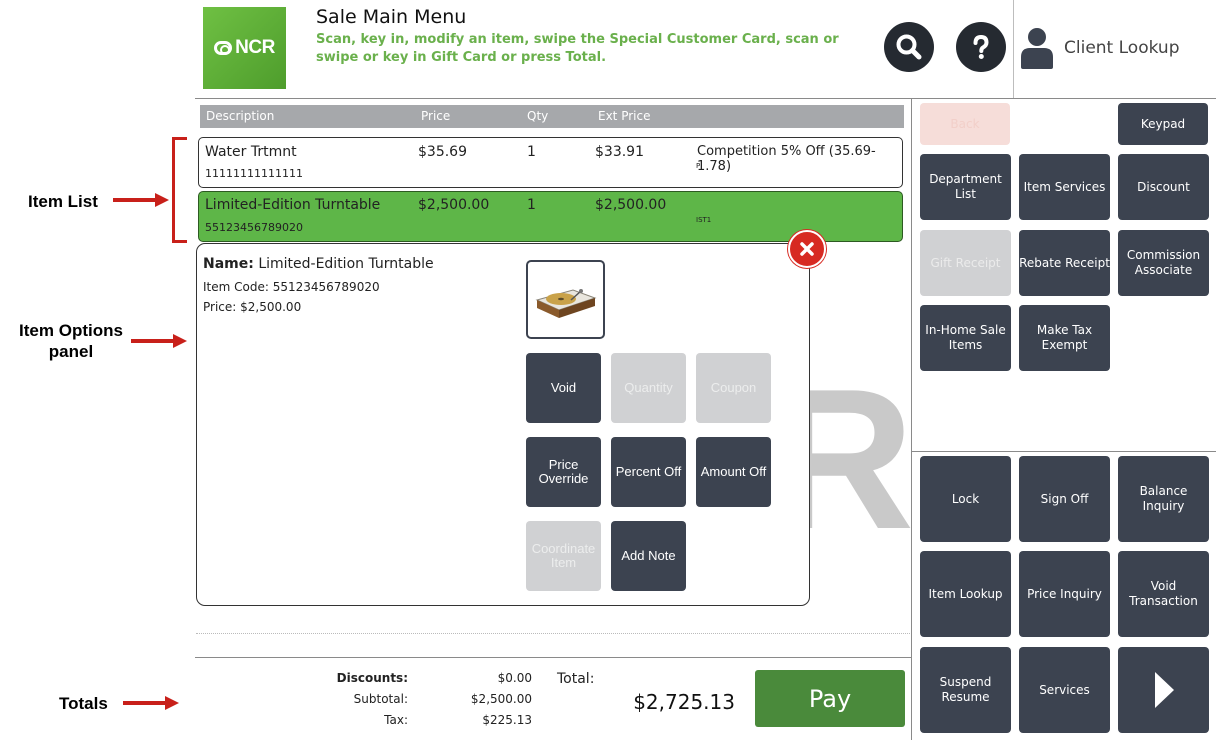 The height and width of the screenshot is (740, 1216). What do you see at coordinates (553, 657) in the screenshot?
I see `totals-top-line` at bounding box center [553, 657].